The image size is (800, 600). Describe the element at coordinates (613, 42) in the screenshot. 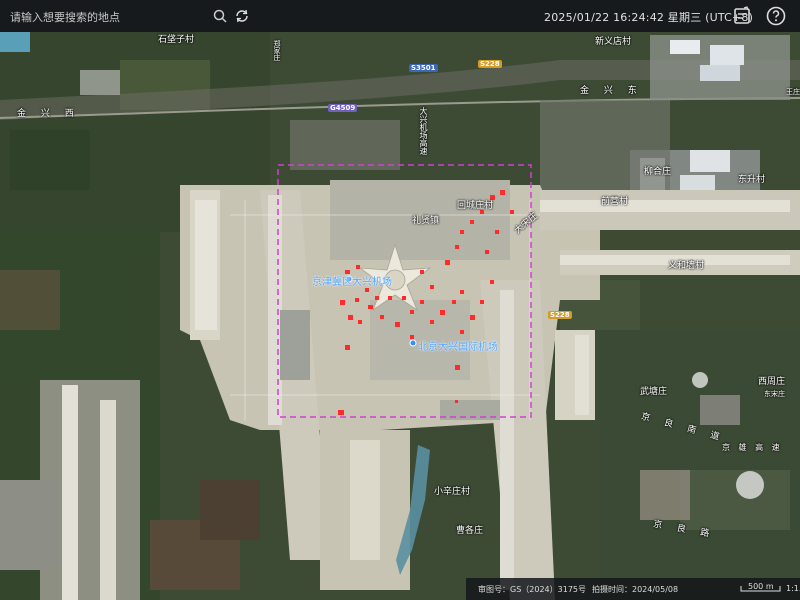

I see `place-label: 新义店村` at that location.